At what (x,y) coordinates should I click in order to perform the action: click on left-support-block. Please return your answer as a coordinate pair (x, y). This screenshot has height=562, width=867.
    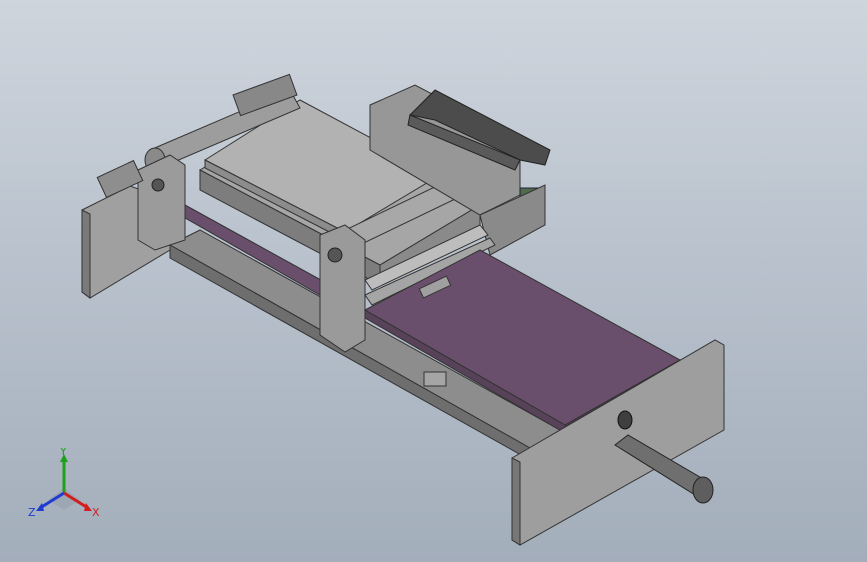
    Looking at the image, I should click on (161, 202).